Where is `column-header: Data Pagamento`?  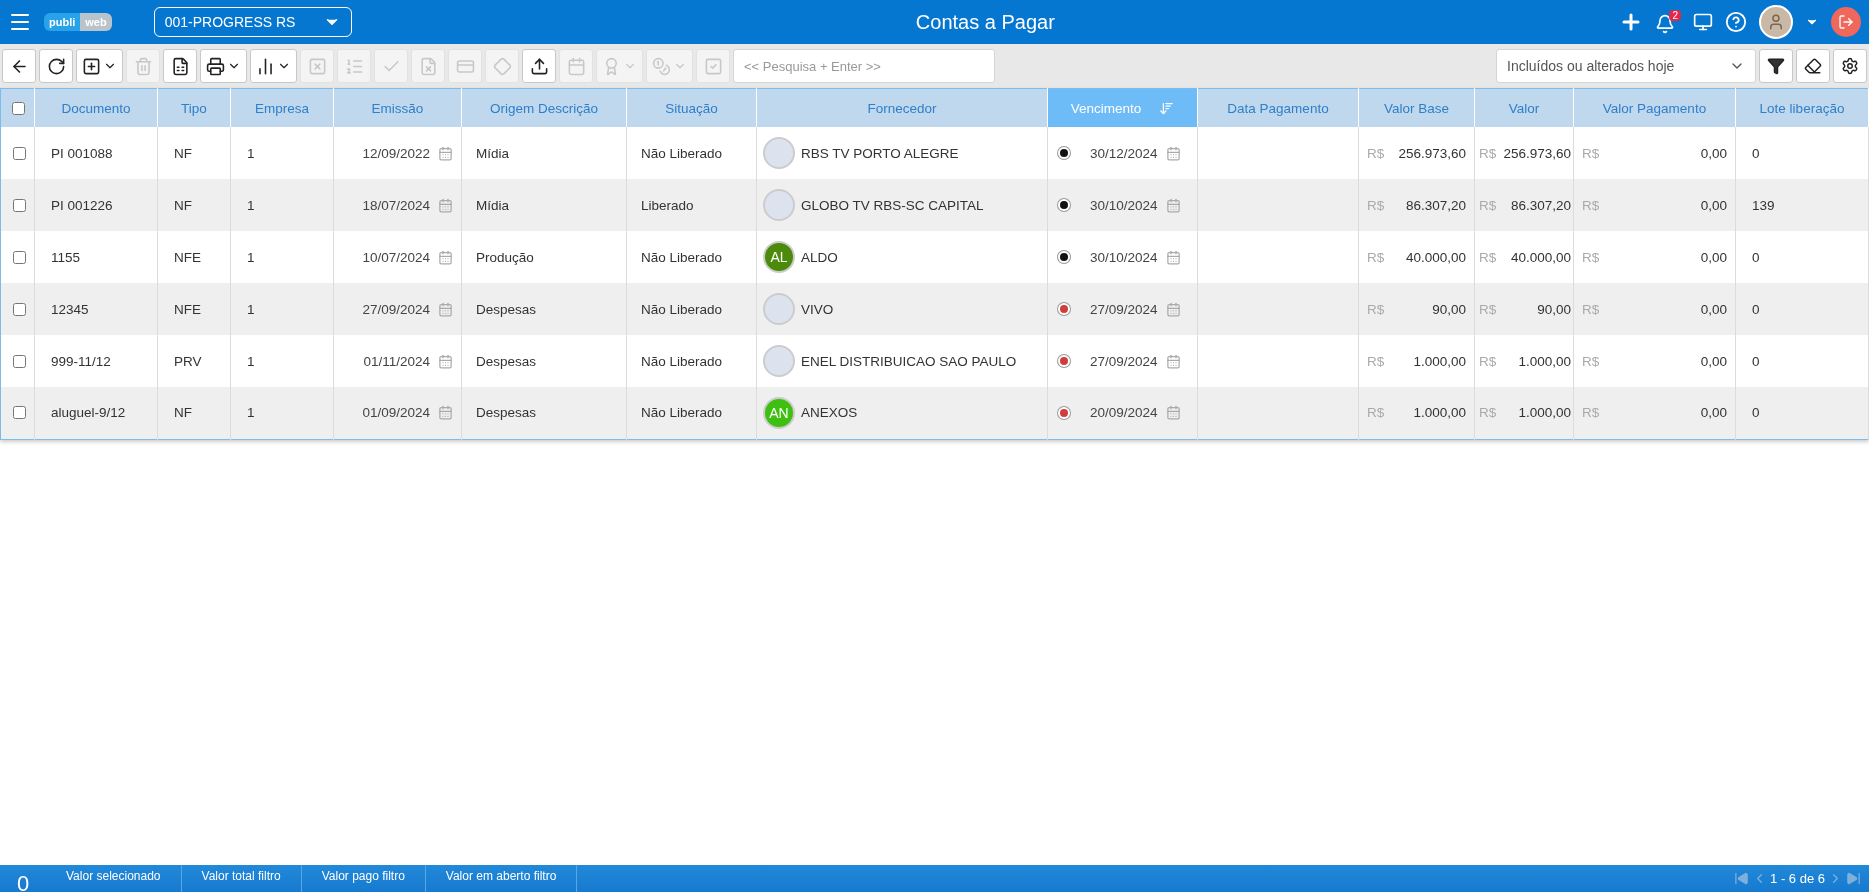 column-header: Data Pagamento is located at coordinates (1278, 107).